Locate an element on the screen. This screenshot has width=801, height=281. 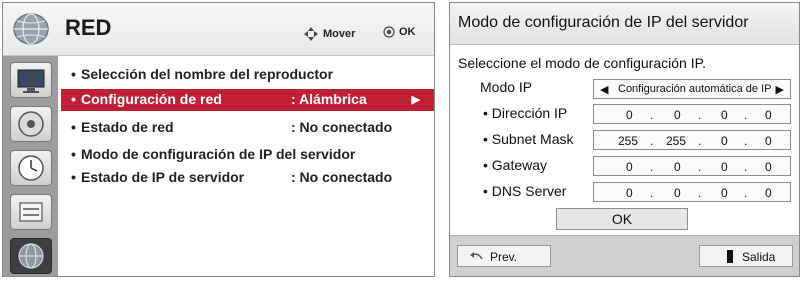
dialog-header: Modo de configuración de IP del servidor is located at coordinates (624, 24).